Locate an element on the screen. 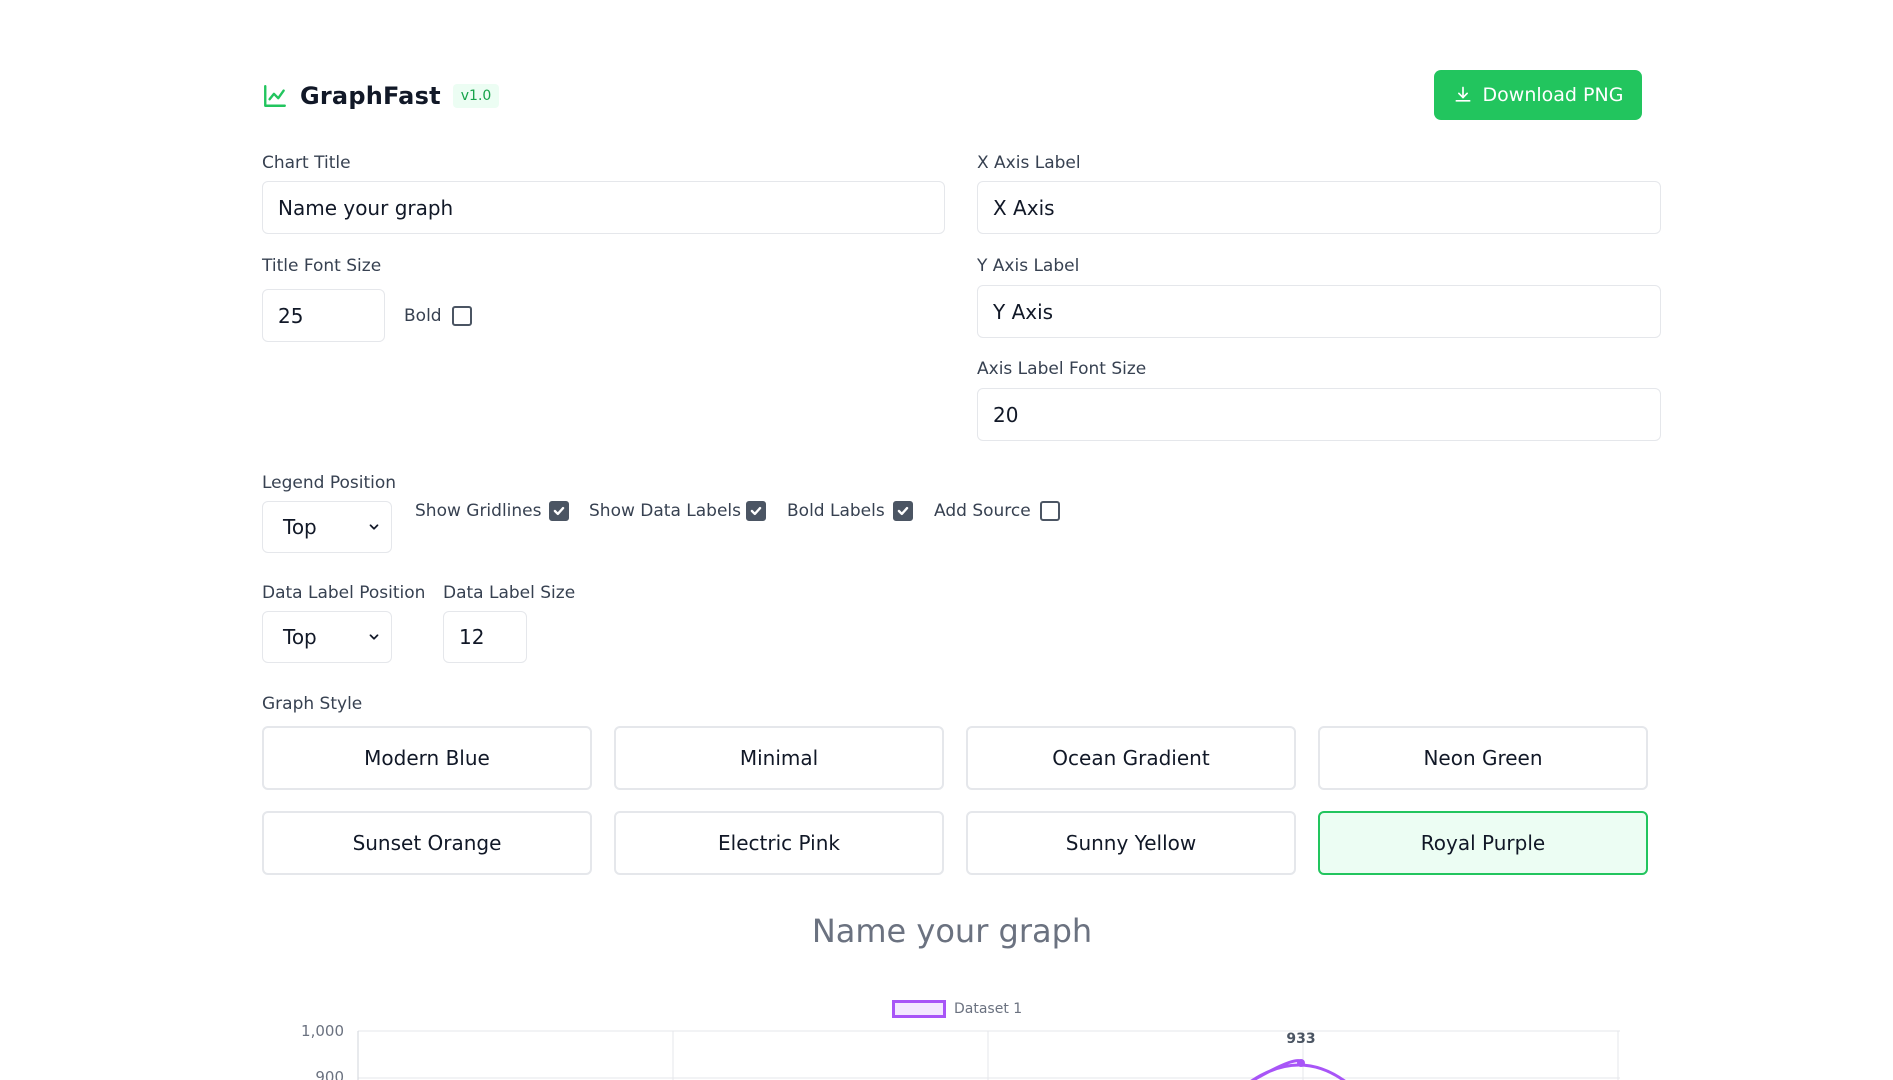 The height and width of the screenshot is (1080, 1893). chart-plot: 1,000 900 933 is located at coordinates (960, 1051).